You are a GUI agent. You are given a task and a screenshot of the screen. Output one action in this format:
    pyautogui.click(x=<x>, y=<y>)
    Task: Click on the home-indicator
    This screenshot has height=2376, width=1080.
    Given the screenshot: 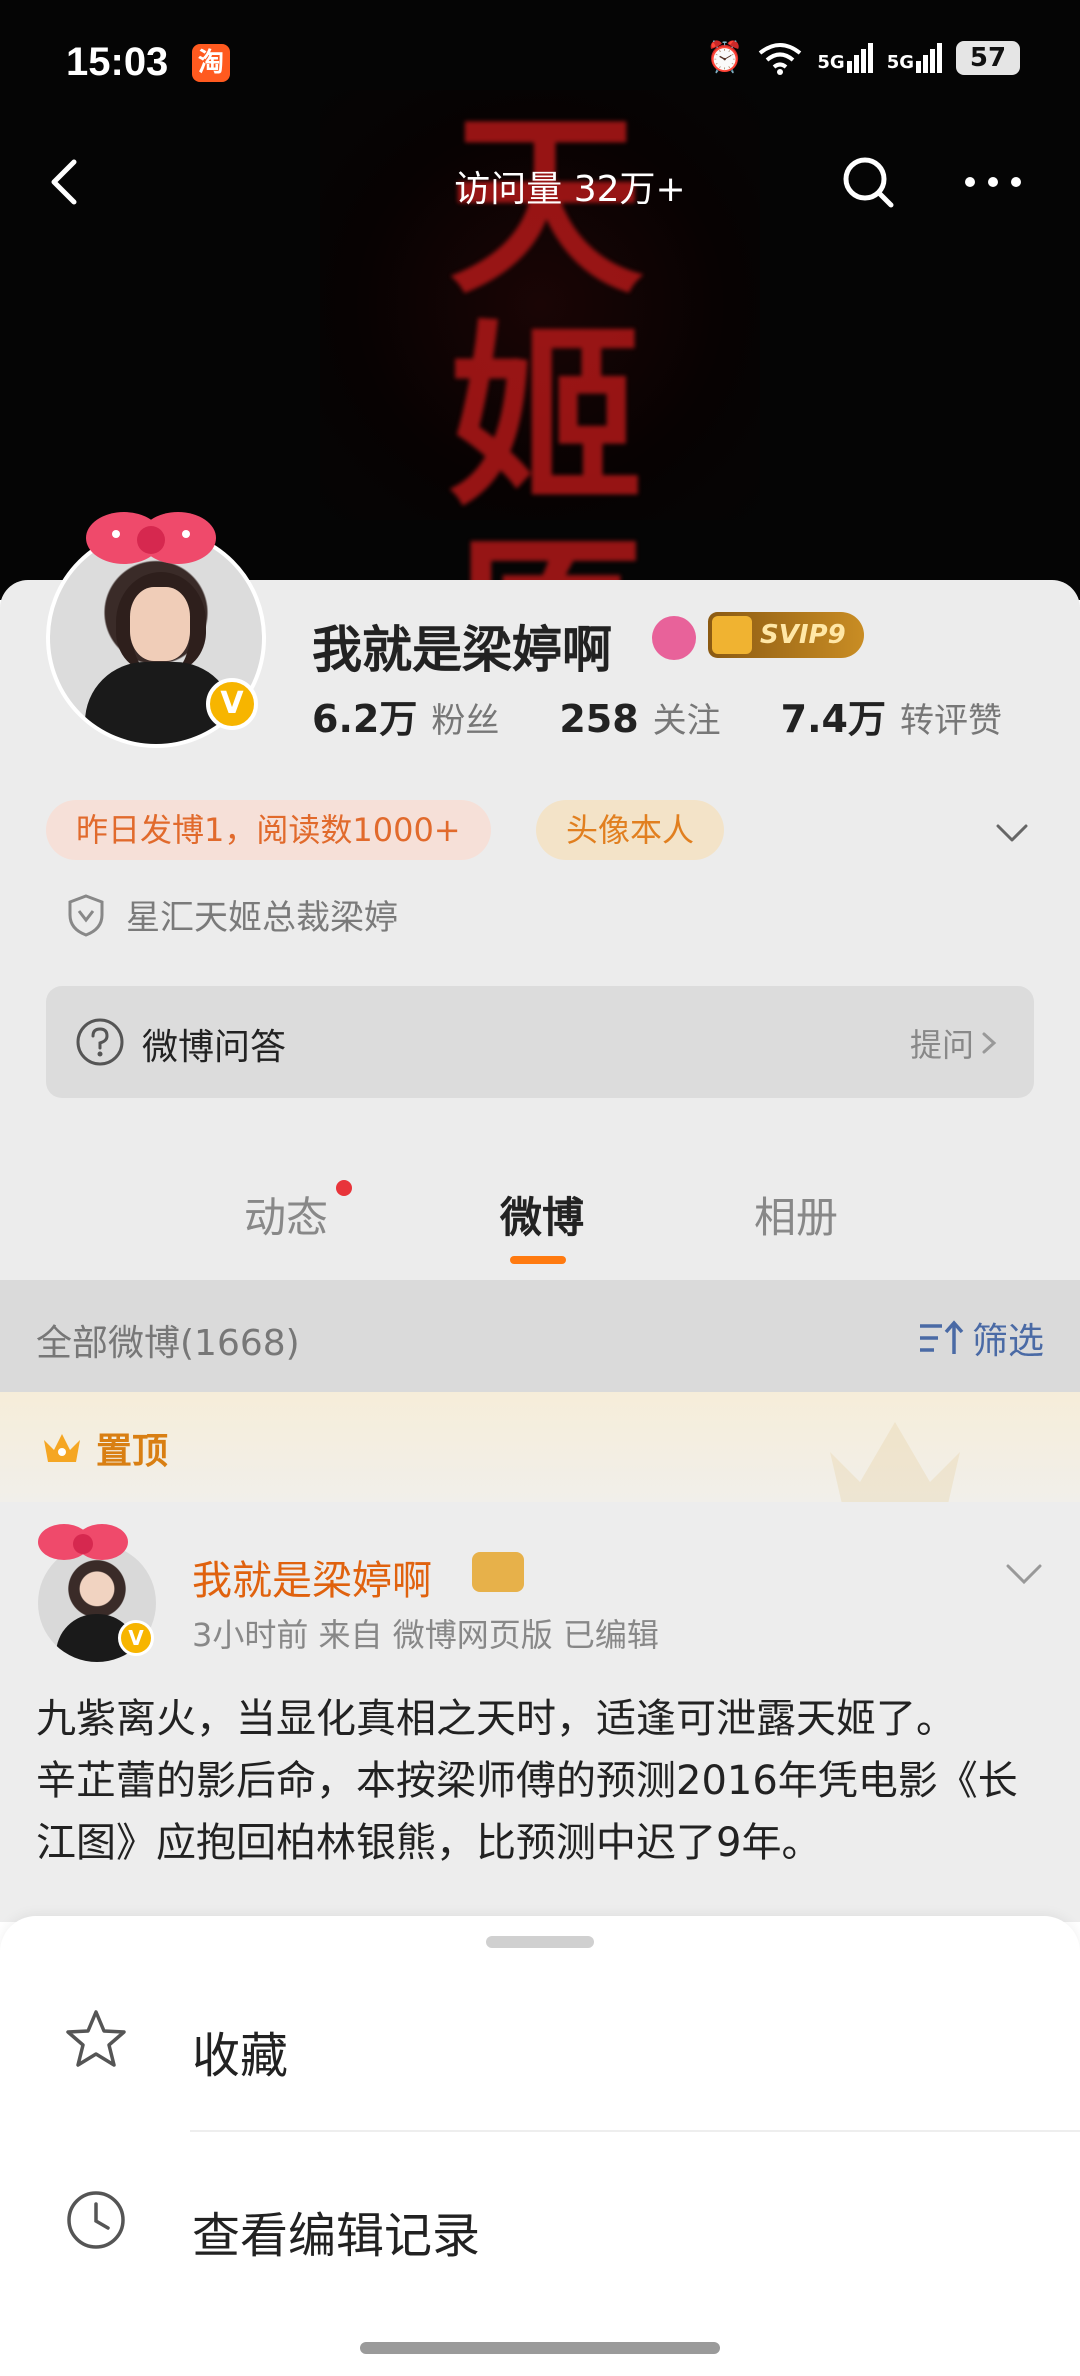 What is the action you would take?
    pyautogui.click(x=540, y=2348)
    